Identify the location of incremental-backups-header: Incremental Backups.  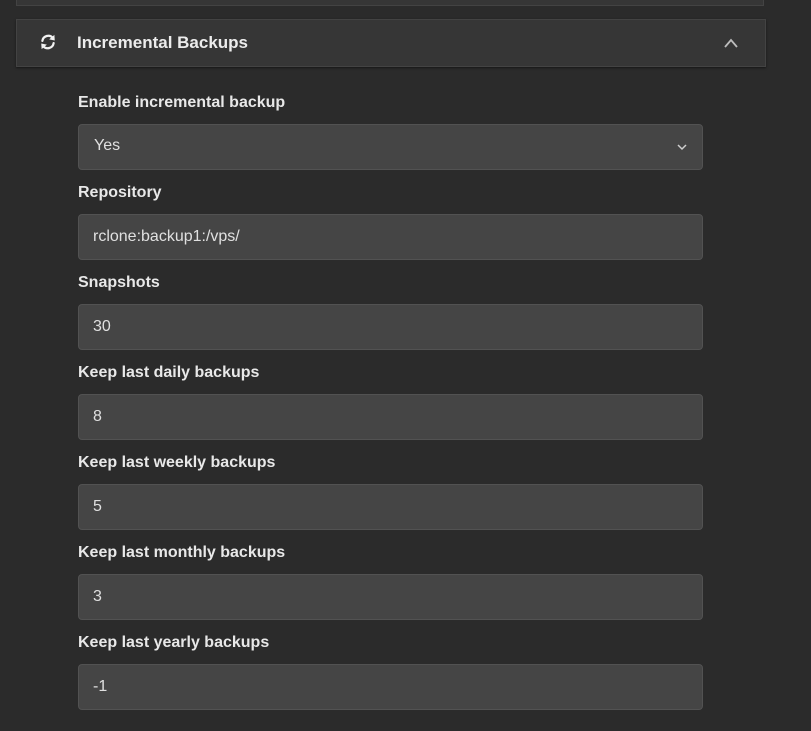
(391, 43).